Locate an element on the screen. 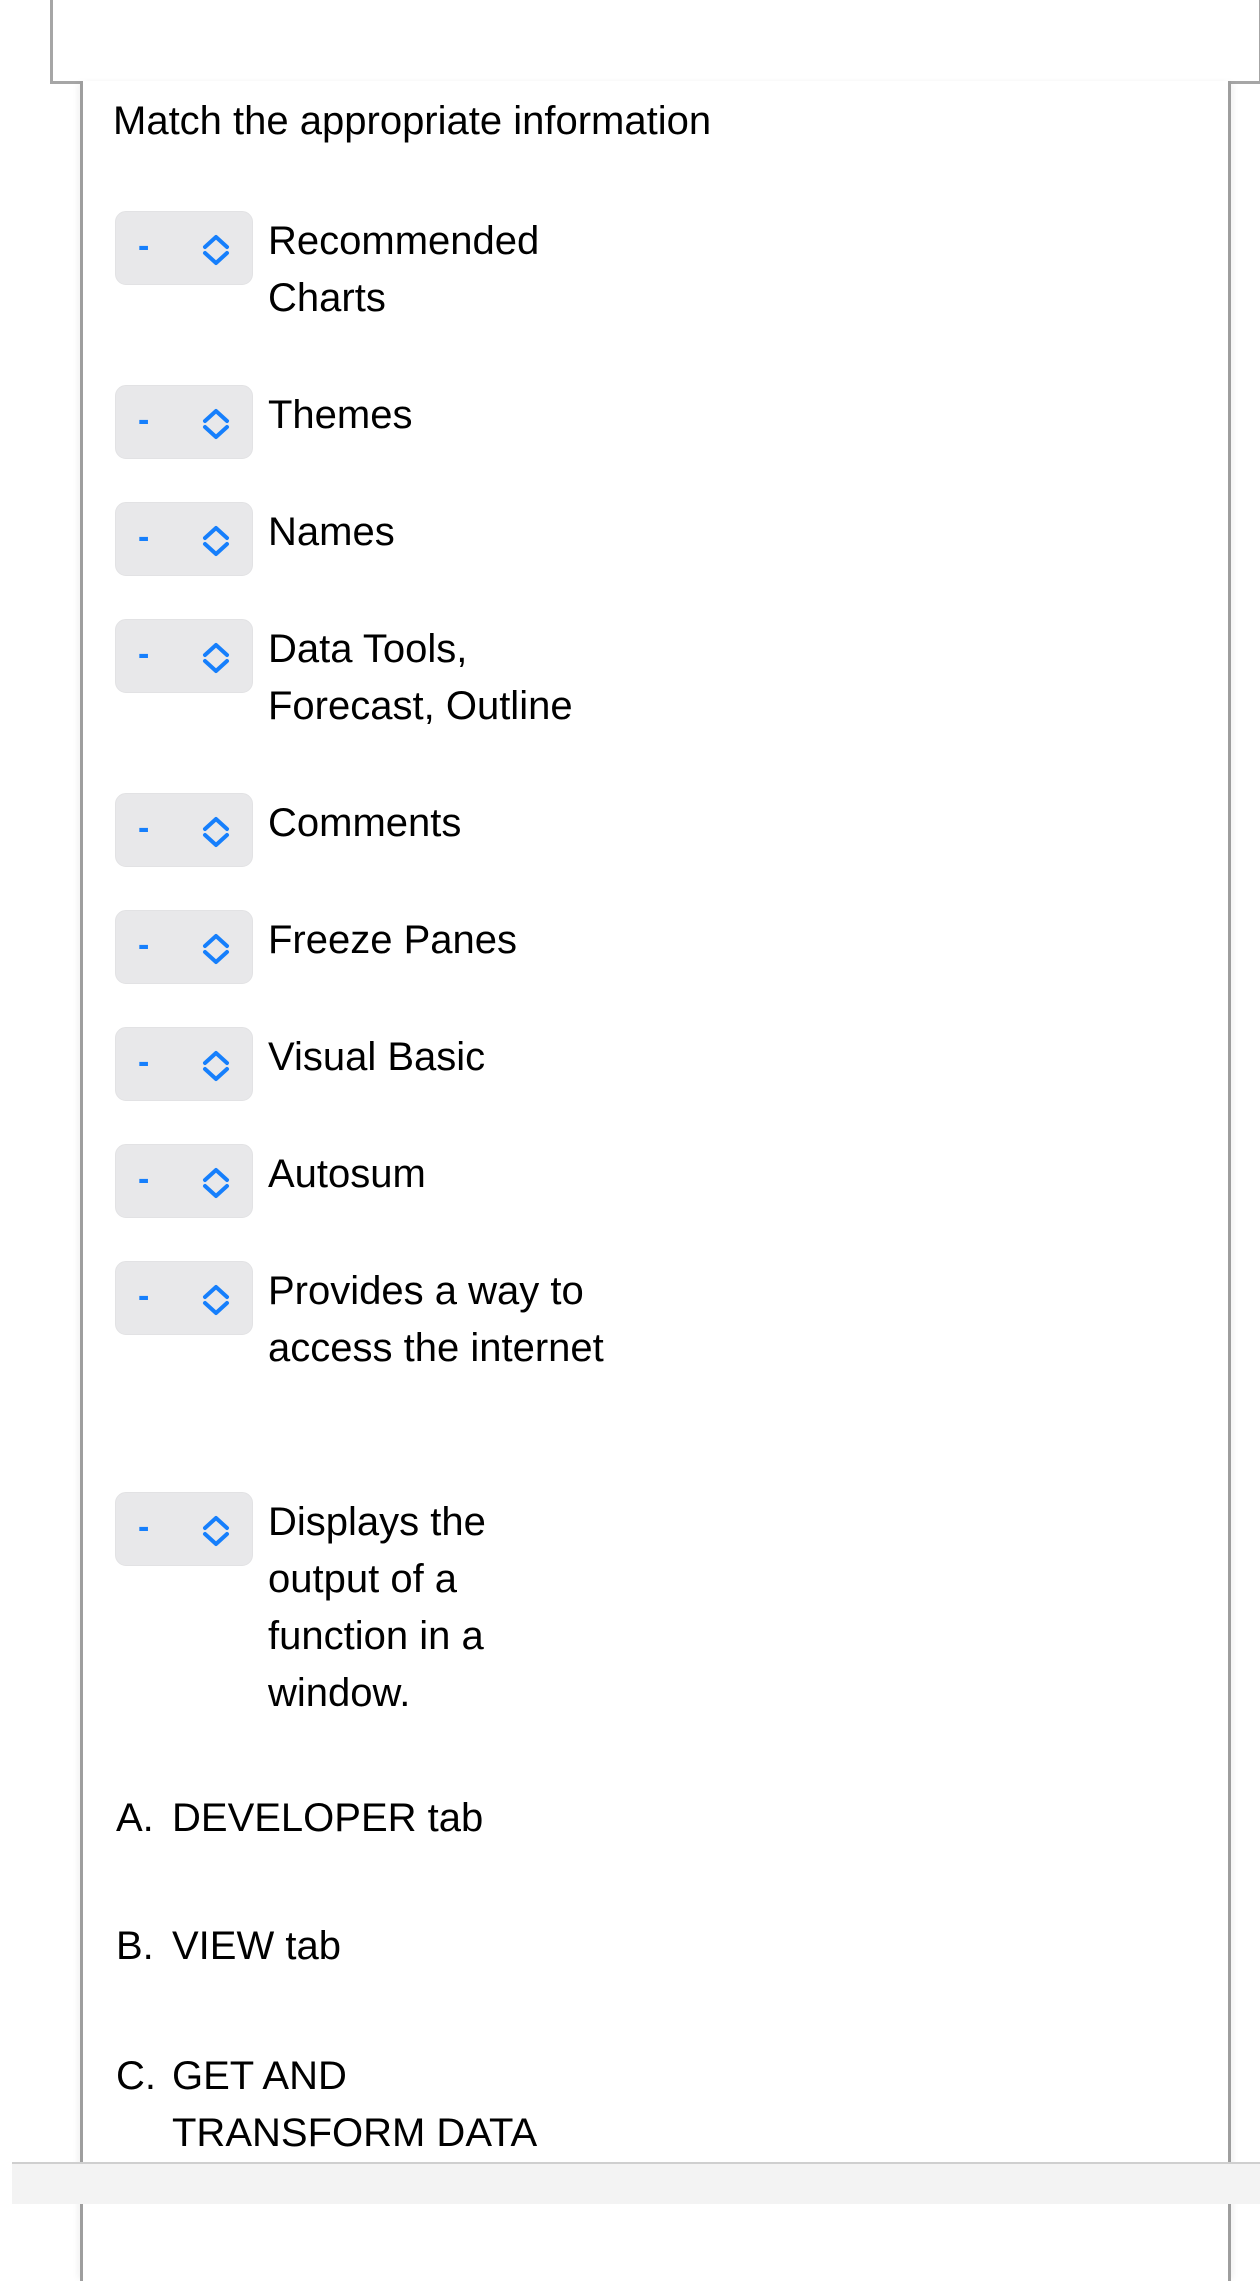 The width and height of the screenshot is (1260, 2281). match-item-label: Provides a way to access the internet is located at coordinates (436, 1319).